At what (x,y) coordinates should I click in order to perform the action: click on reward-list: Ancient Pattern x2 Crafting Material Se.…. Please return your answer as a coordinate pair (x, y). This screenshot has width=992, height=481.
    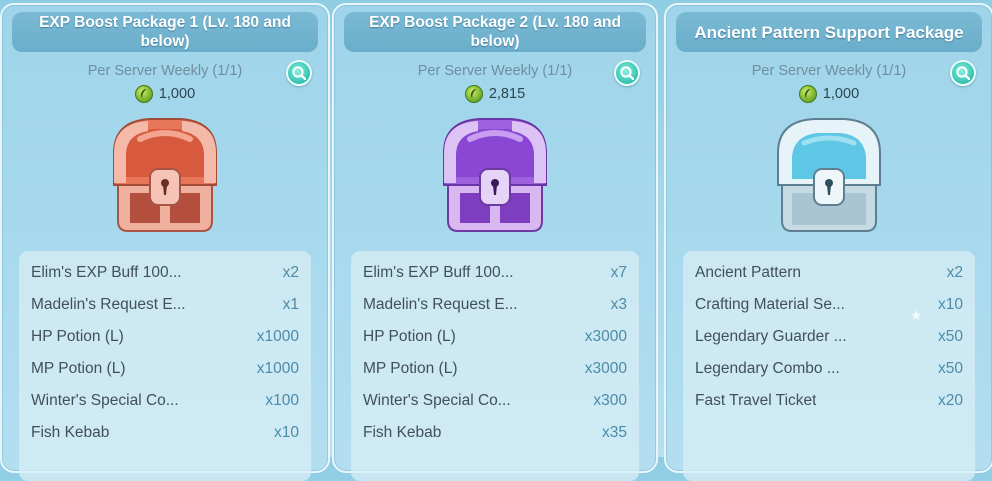
    Looking at the image, I should click on (829, 366).